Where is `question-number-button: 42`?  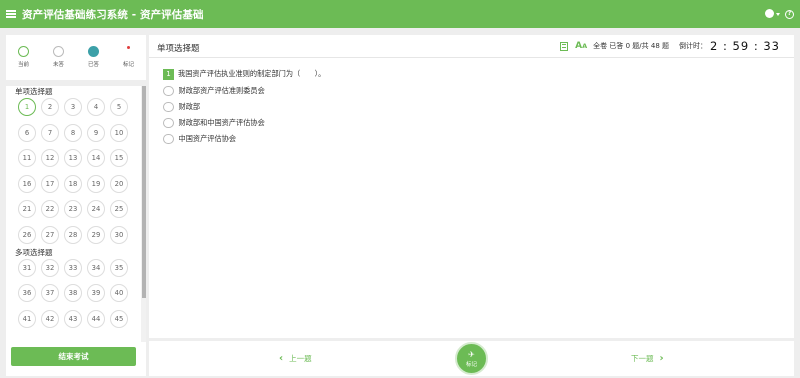
question-number-button: 42 is located at coordinates (50, 318).